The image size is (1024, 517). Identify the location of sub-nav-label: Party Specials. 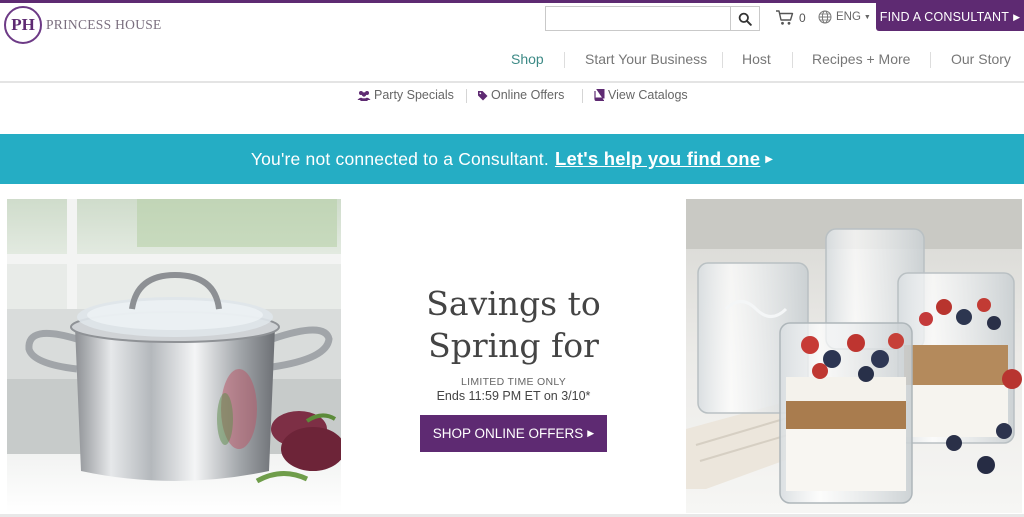
(414, 95).